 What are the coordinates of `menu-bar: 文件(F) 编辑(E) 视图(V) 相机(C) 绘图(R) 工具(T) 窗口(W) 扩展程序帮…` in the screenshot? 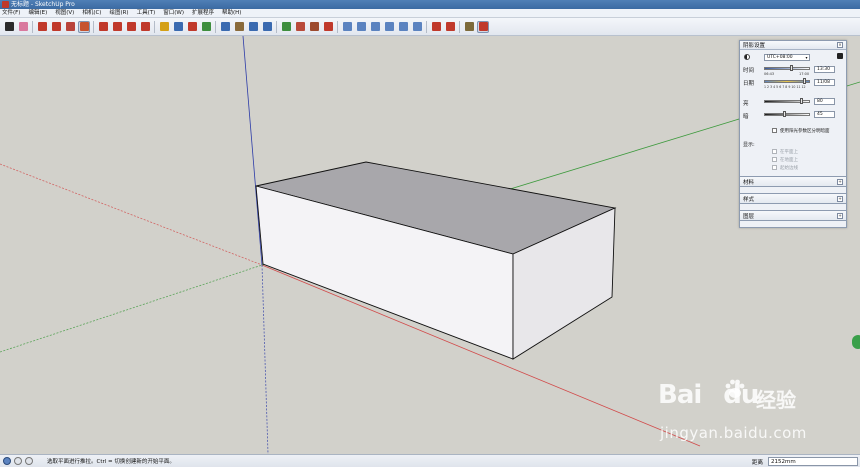 It's located at (430, 13).